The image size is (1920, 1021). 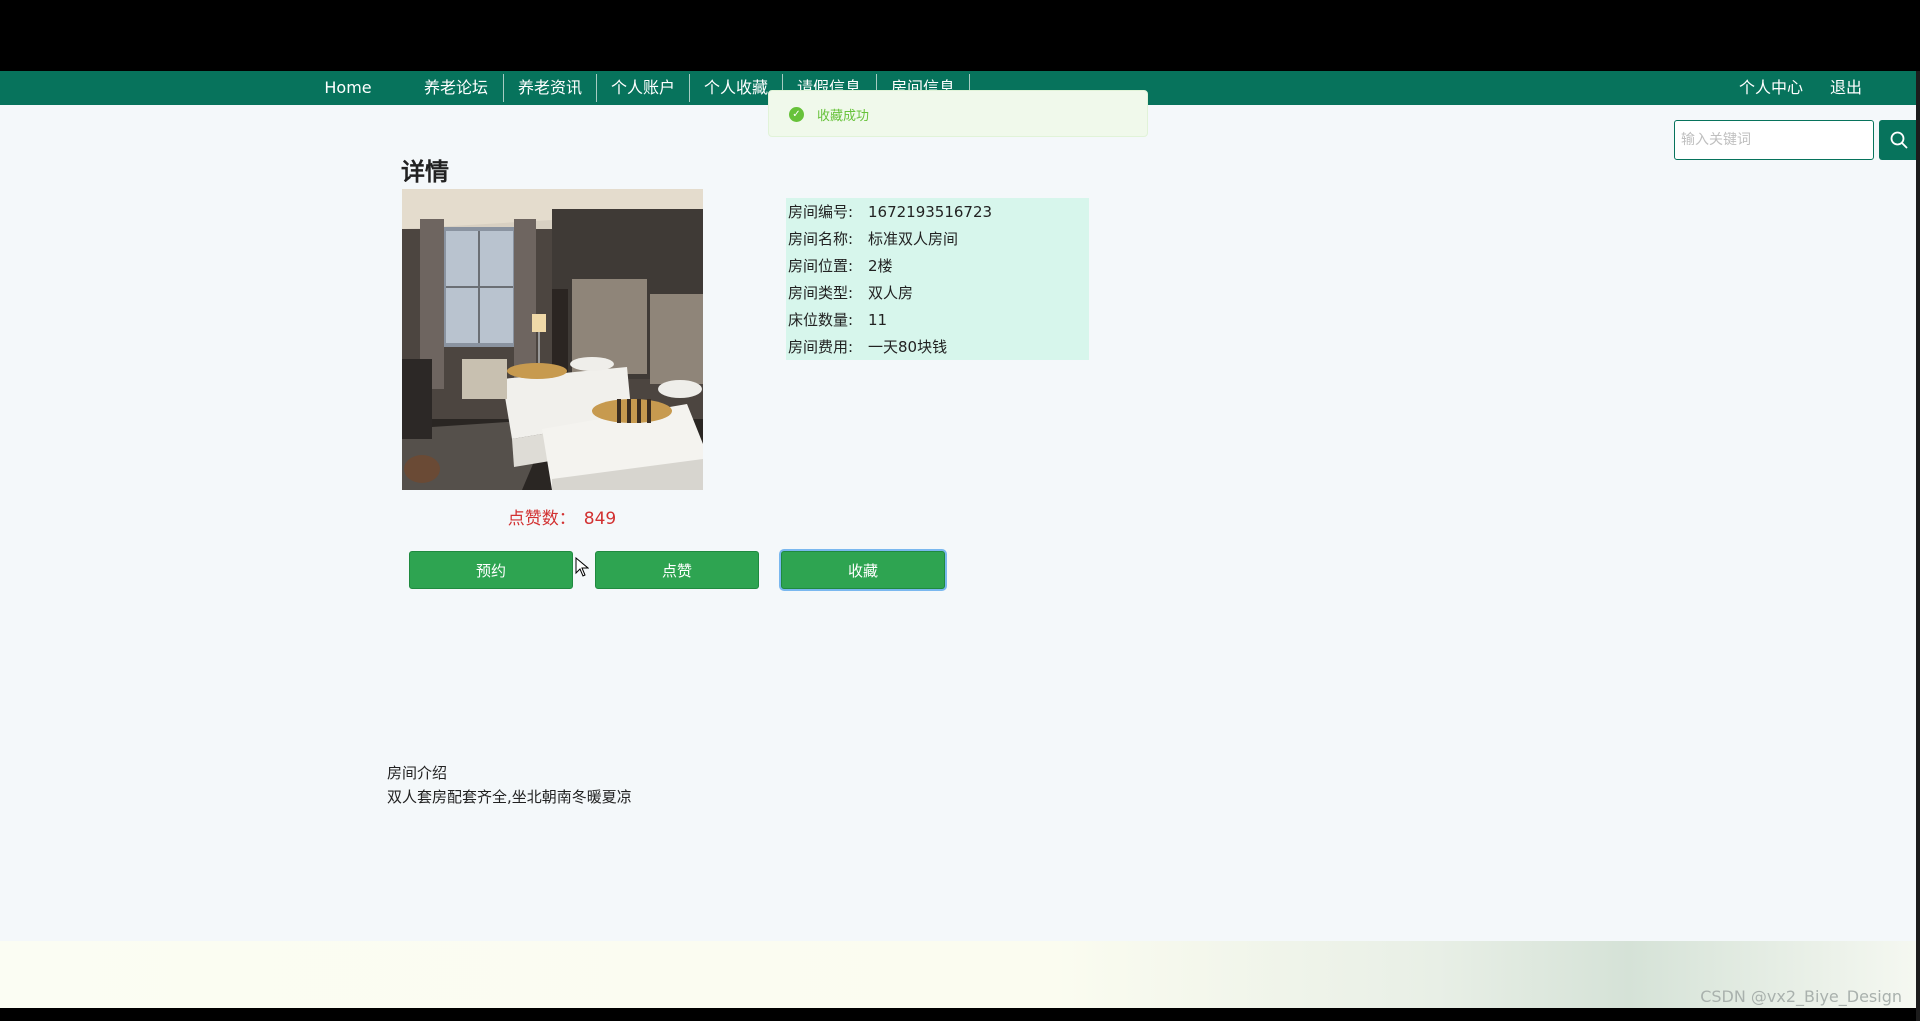 I want to click on toast-message: 收藏成功, so click(x=843, y=116).